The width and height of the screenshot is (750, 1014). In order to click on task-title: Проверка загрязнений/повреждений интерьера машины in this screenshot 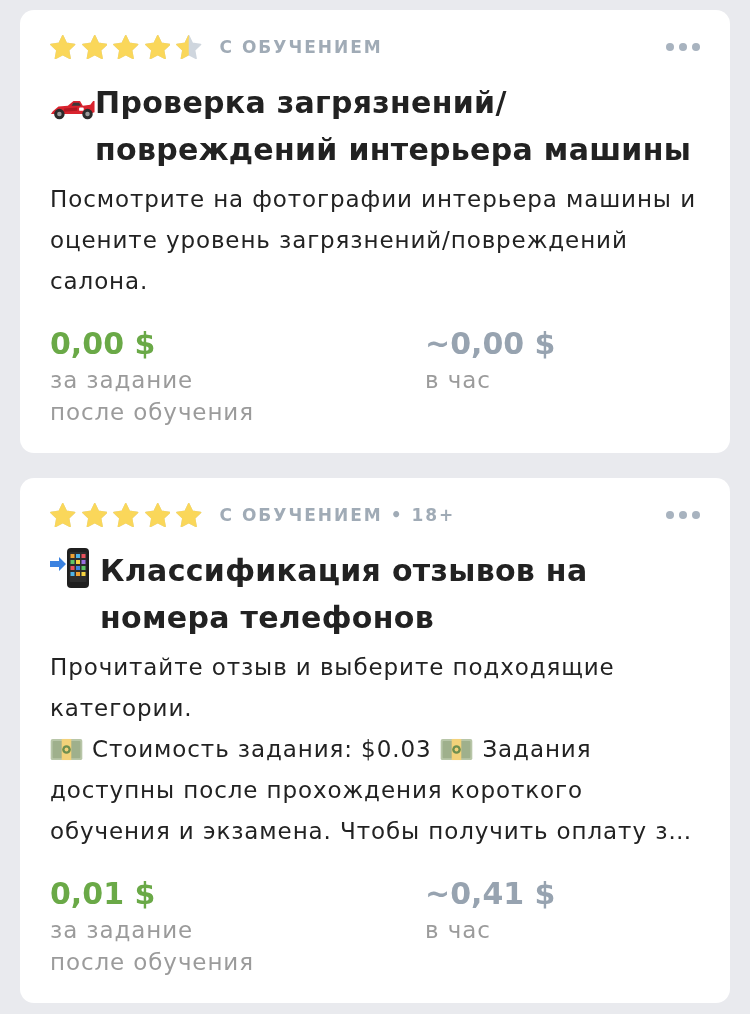, I will do `click(394, 126)`.